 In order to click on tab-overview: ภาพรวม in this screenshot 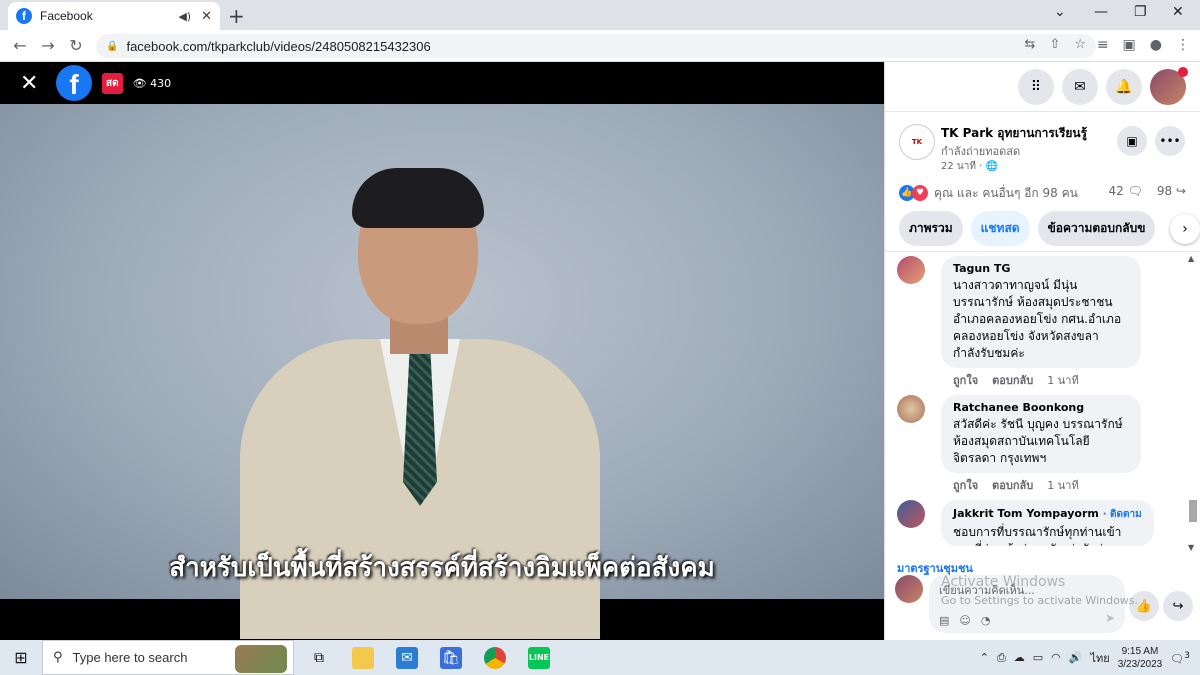, I will do `click(931, 228)`.